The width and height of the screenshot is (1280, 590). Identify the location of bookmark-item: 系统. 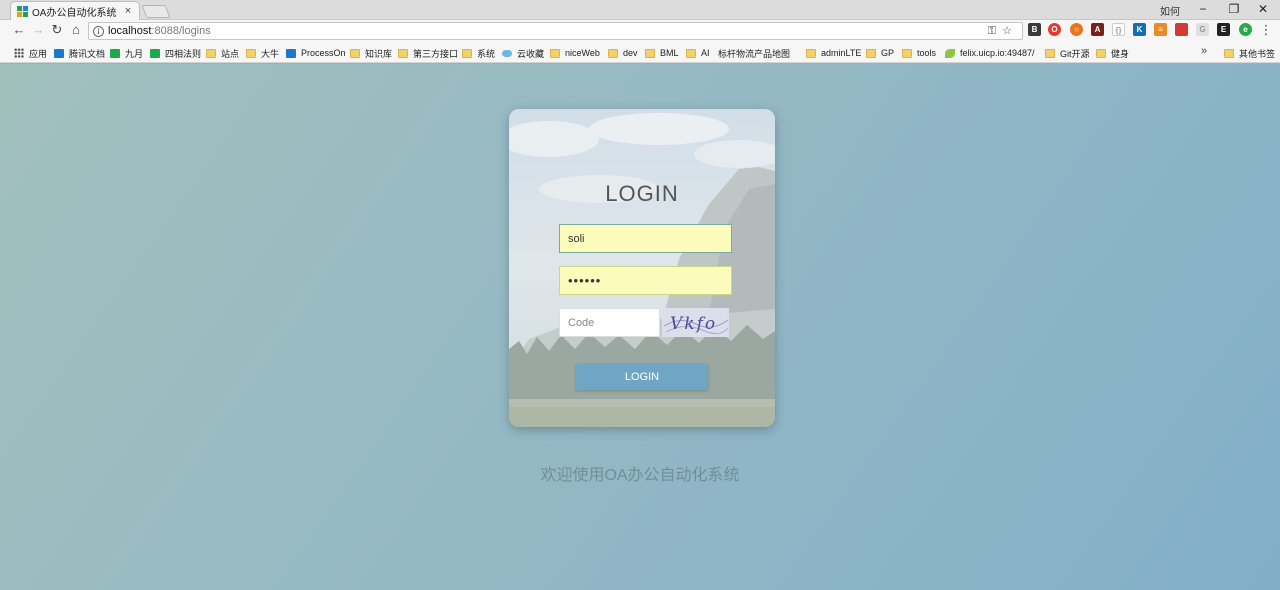
(478, 53).